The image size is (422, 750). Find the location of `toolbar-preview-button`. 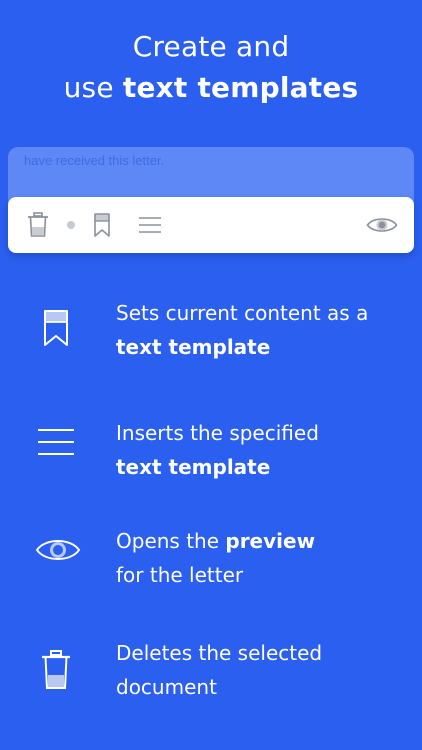

toolbar-preview-button is located at coordinates (382, 225).